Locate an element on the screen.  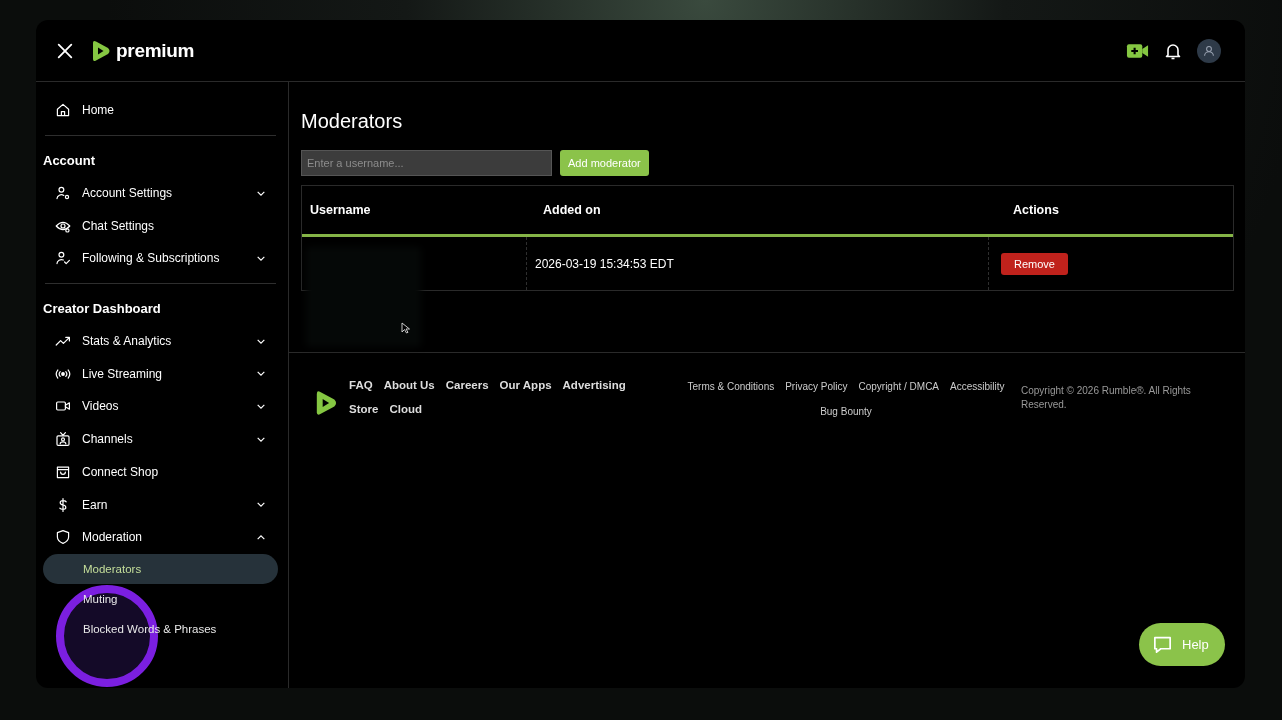
legal-link: Privacy Policy is located at coordinates (816, 386).